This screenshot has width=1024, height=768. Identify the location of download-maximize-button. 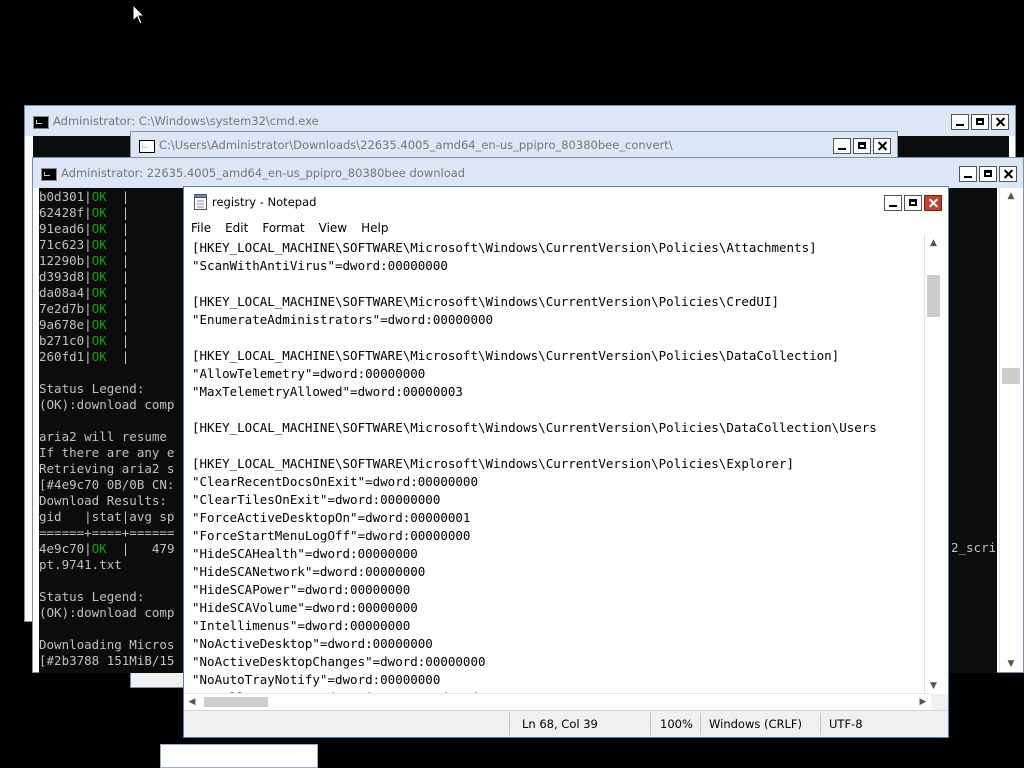
(988, 174).